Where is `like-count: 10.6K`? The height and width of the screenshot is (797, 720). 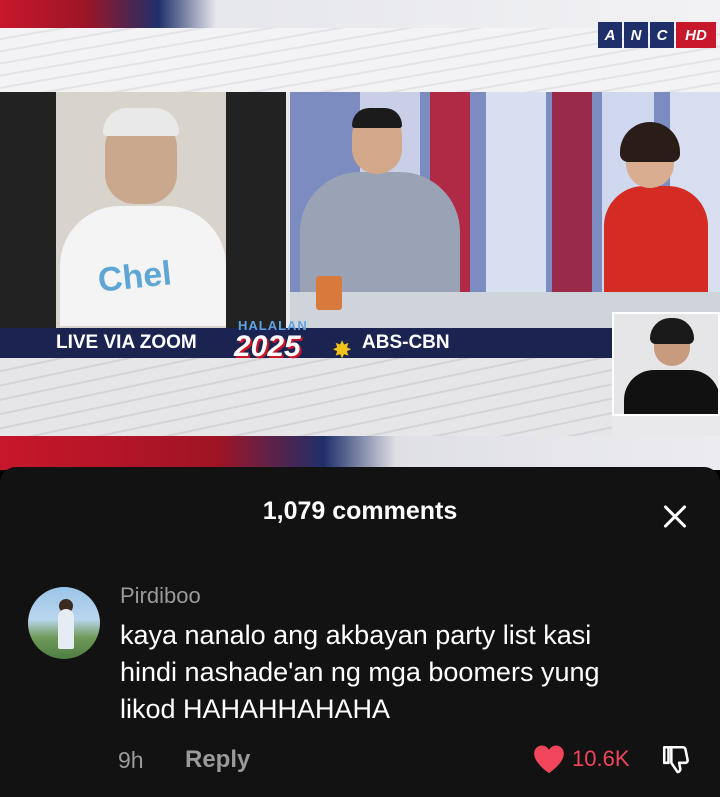
like-count: 10.6K is located at coordinates (601, 758).